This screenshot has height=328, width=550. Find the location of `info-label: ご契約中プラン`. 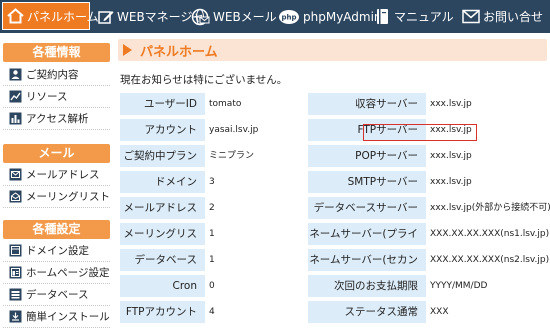

info-label: ご契約中プラン is located at coordinates (162, 156).